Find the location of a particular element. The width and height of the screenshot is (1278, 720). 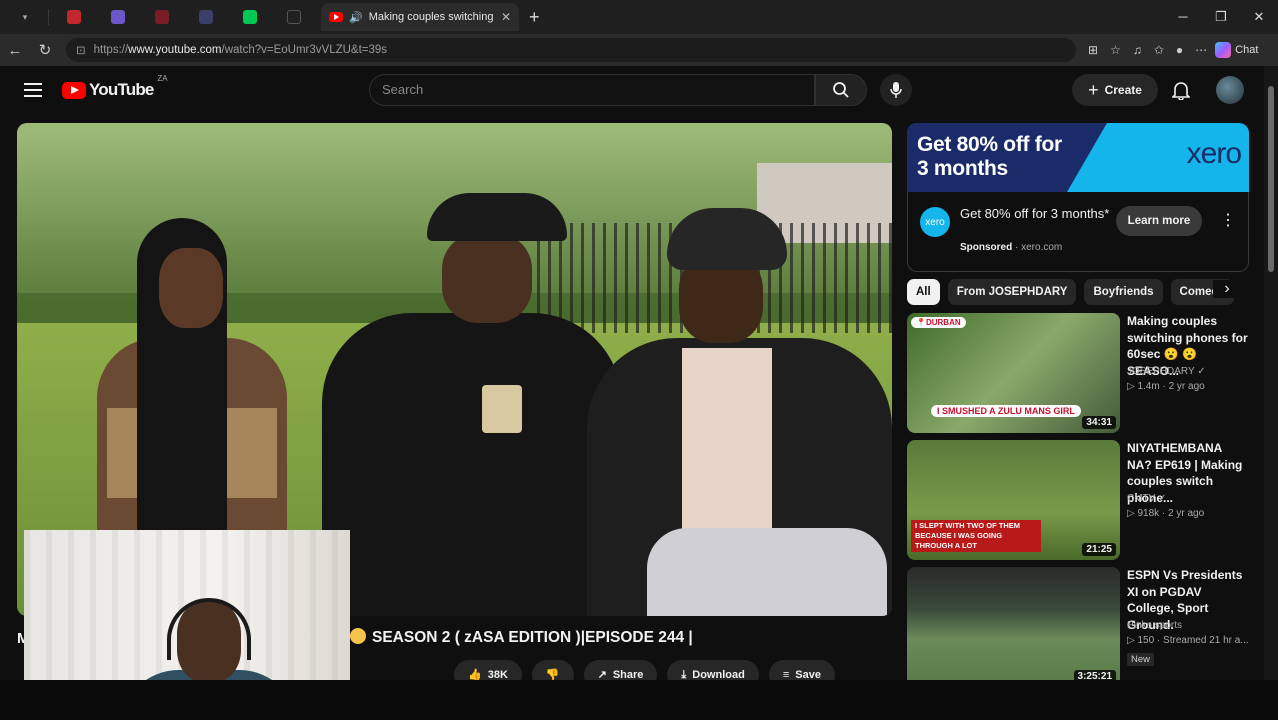

tiktok-icon is located at coordinates (294, 17).